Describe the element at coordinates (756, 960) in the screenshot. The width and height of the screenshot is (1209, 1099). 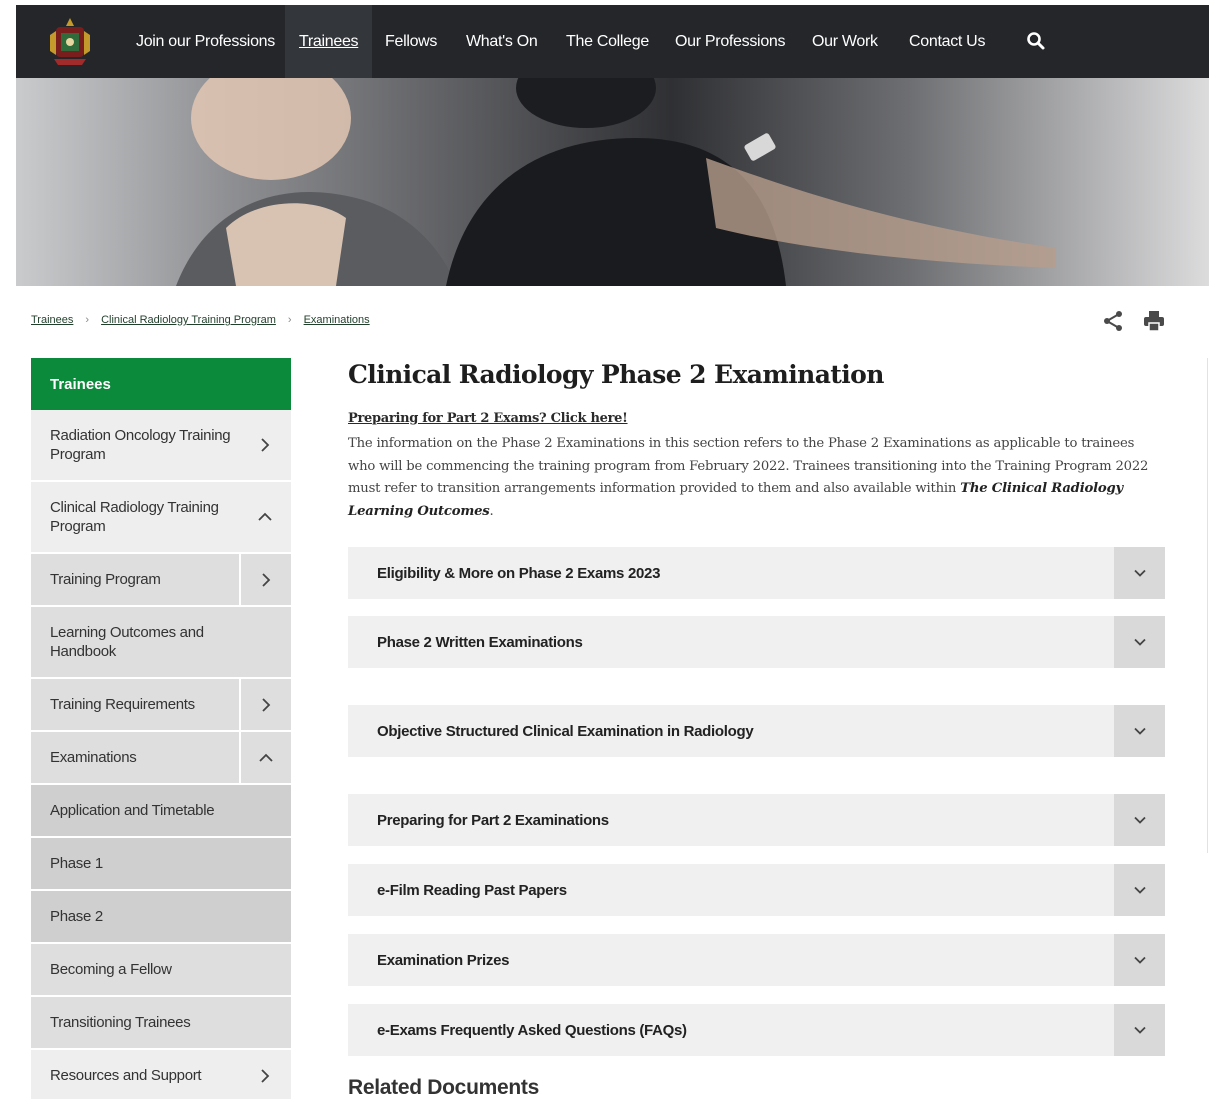
I see `accordion-examination-prizes: Examination Prizes` at that location.